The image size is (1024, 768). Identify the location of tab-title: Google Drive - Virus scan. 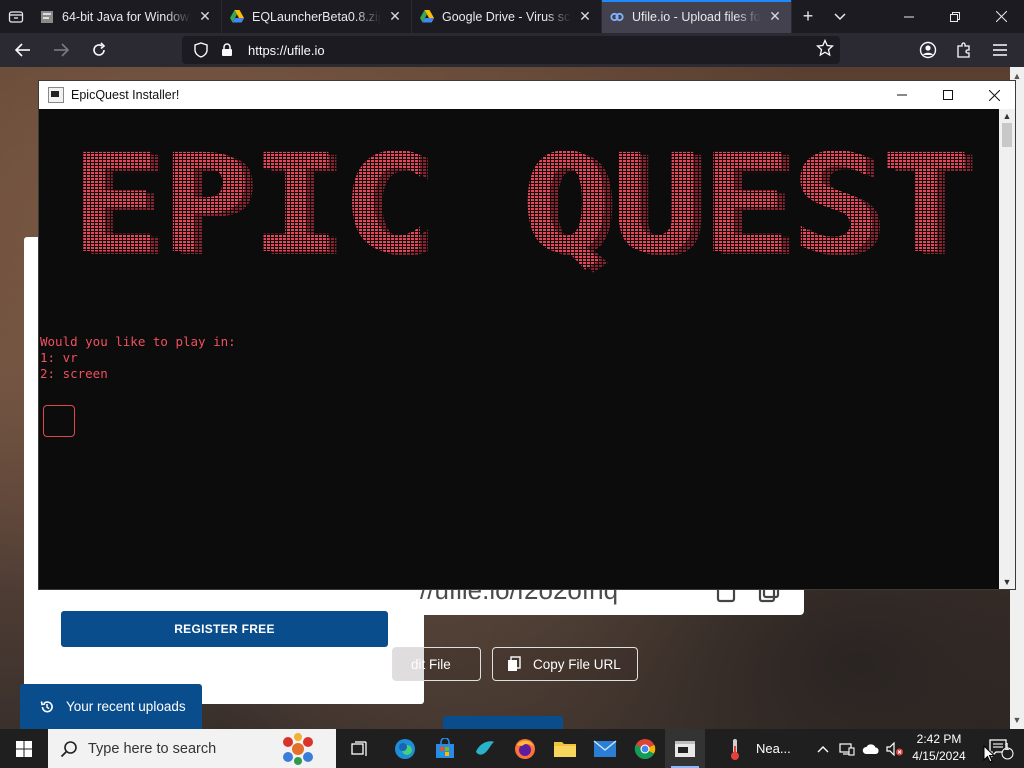
(506, 16).